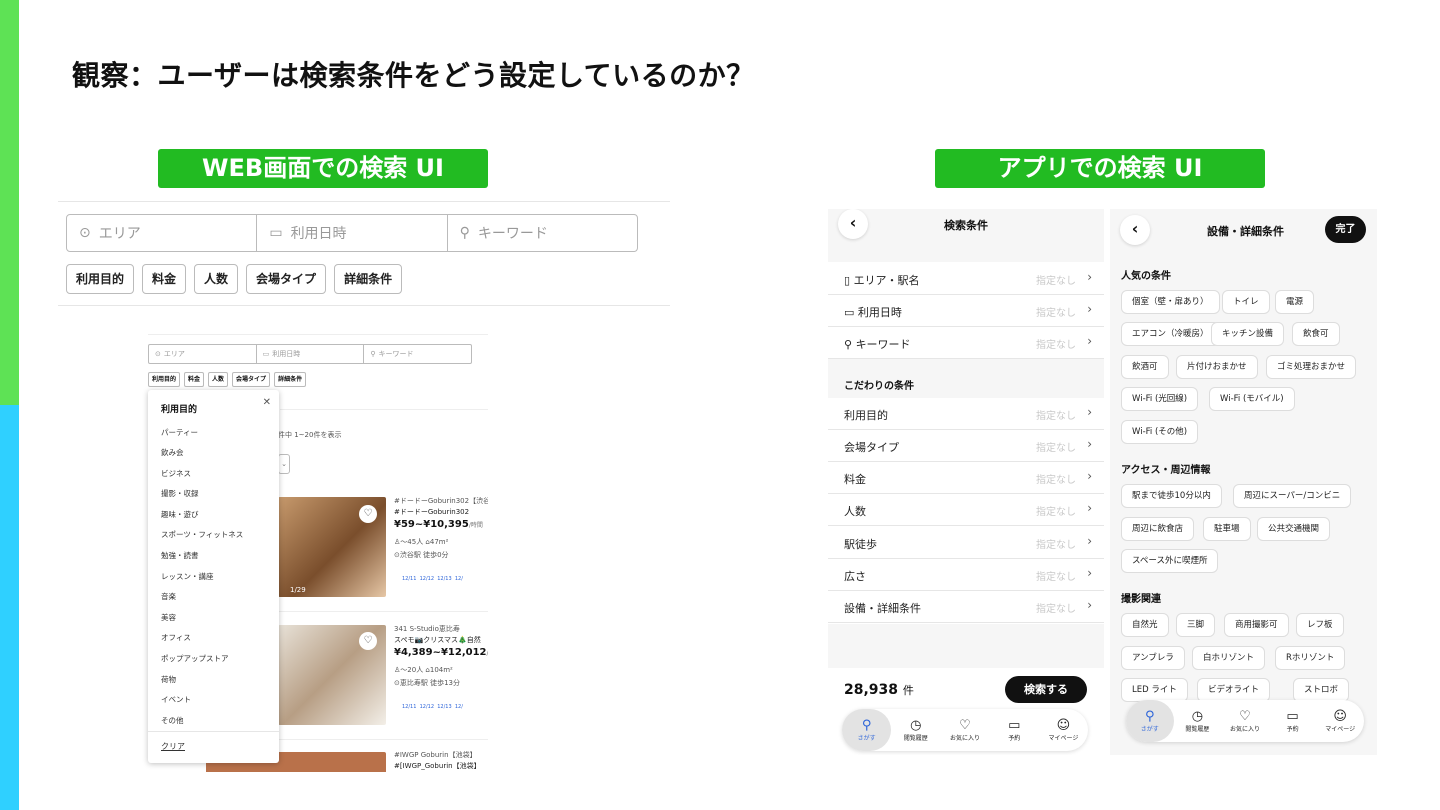  Describe the element at coordinates (1310, 658) in the screenshot. I see `filter-pill: Rホリゾント` at that location.